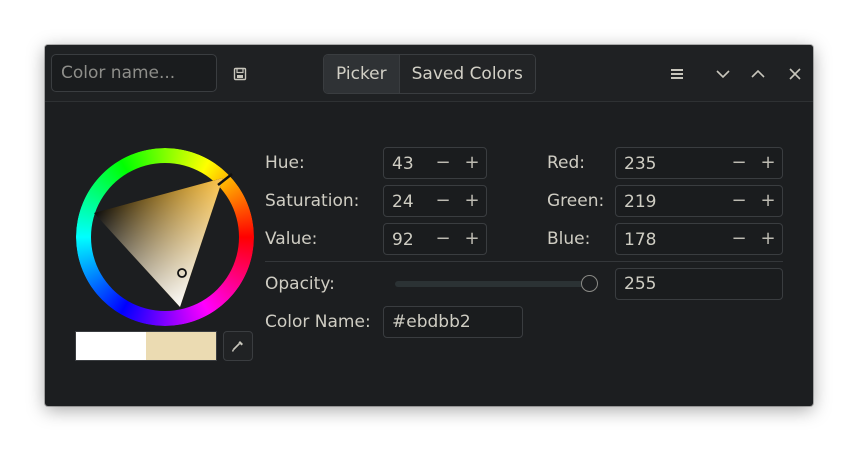  I want to click on tab-picker: Picker, so click(361, 74).